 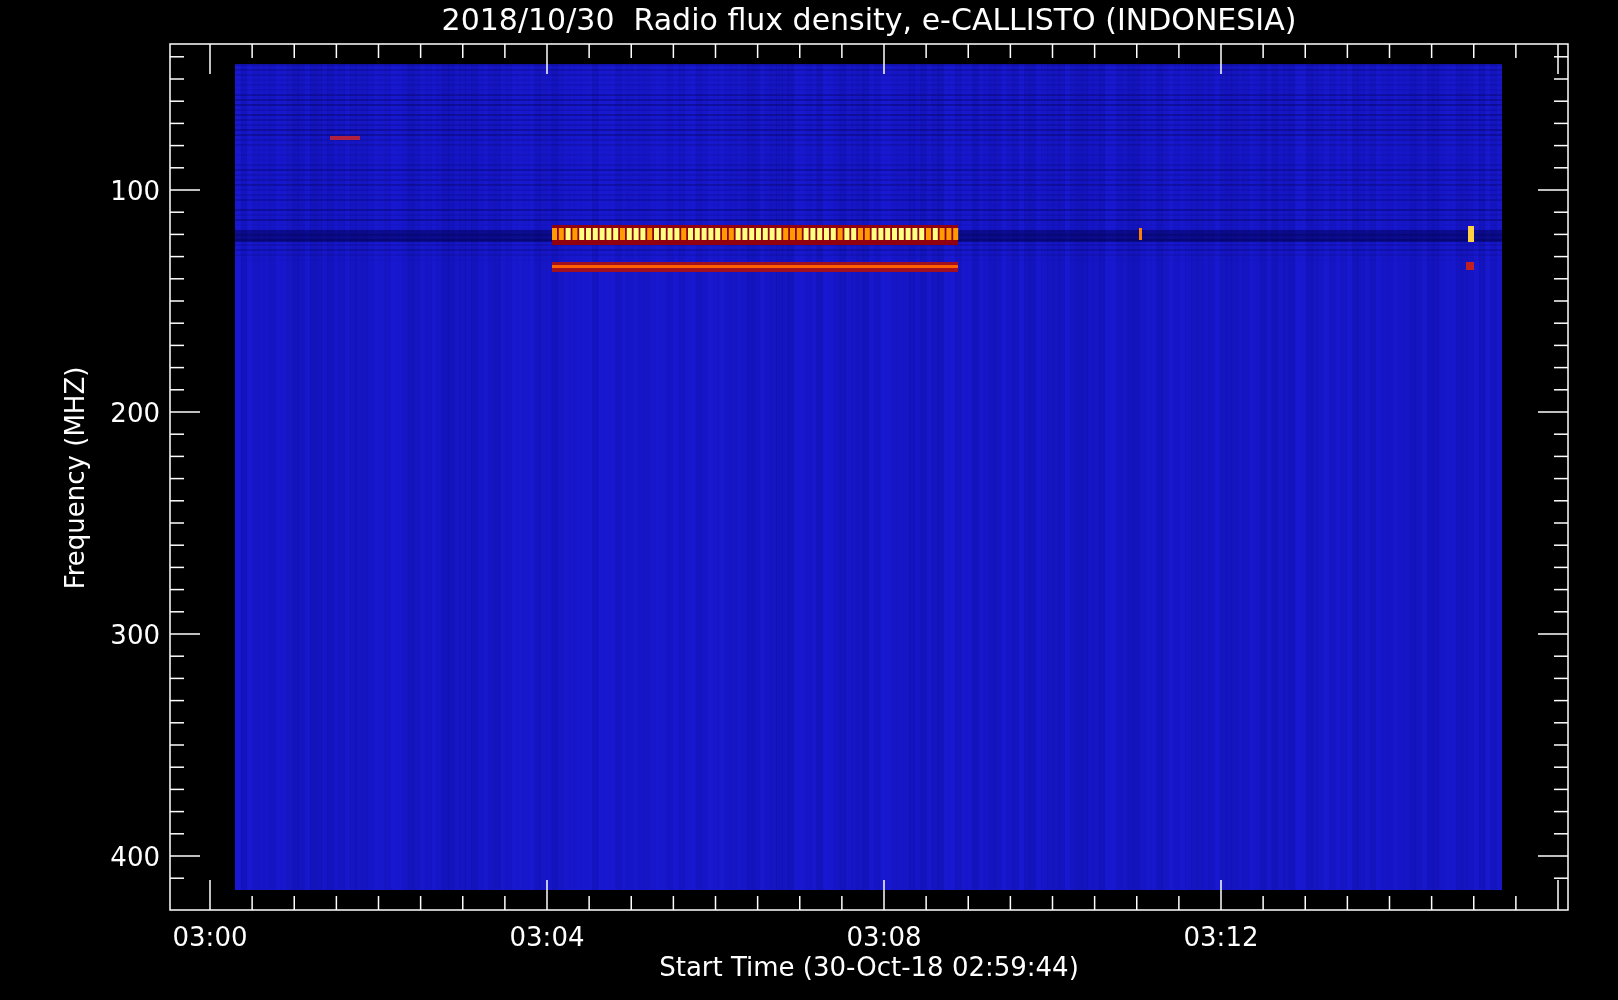 What do you see at coordinates (75, 478) in the screenshot?
I see `y-axis-title: Frequency (MHZ)` at bounding box center [75, 478].